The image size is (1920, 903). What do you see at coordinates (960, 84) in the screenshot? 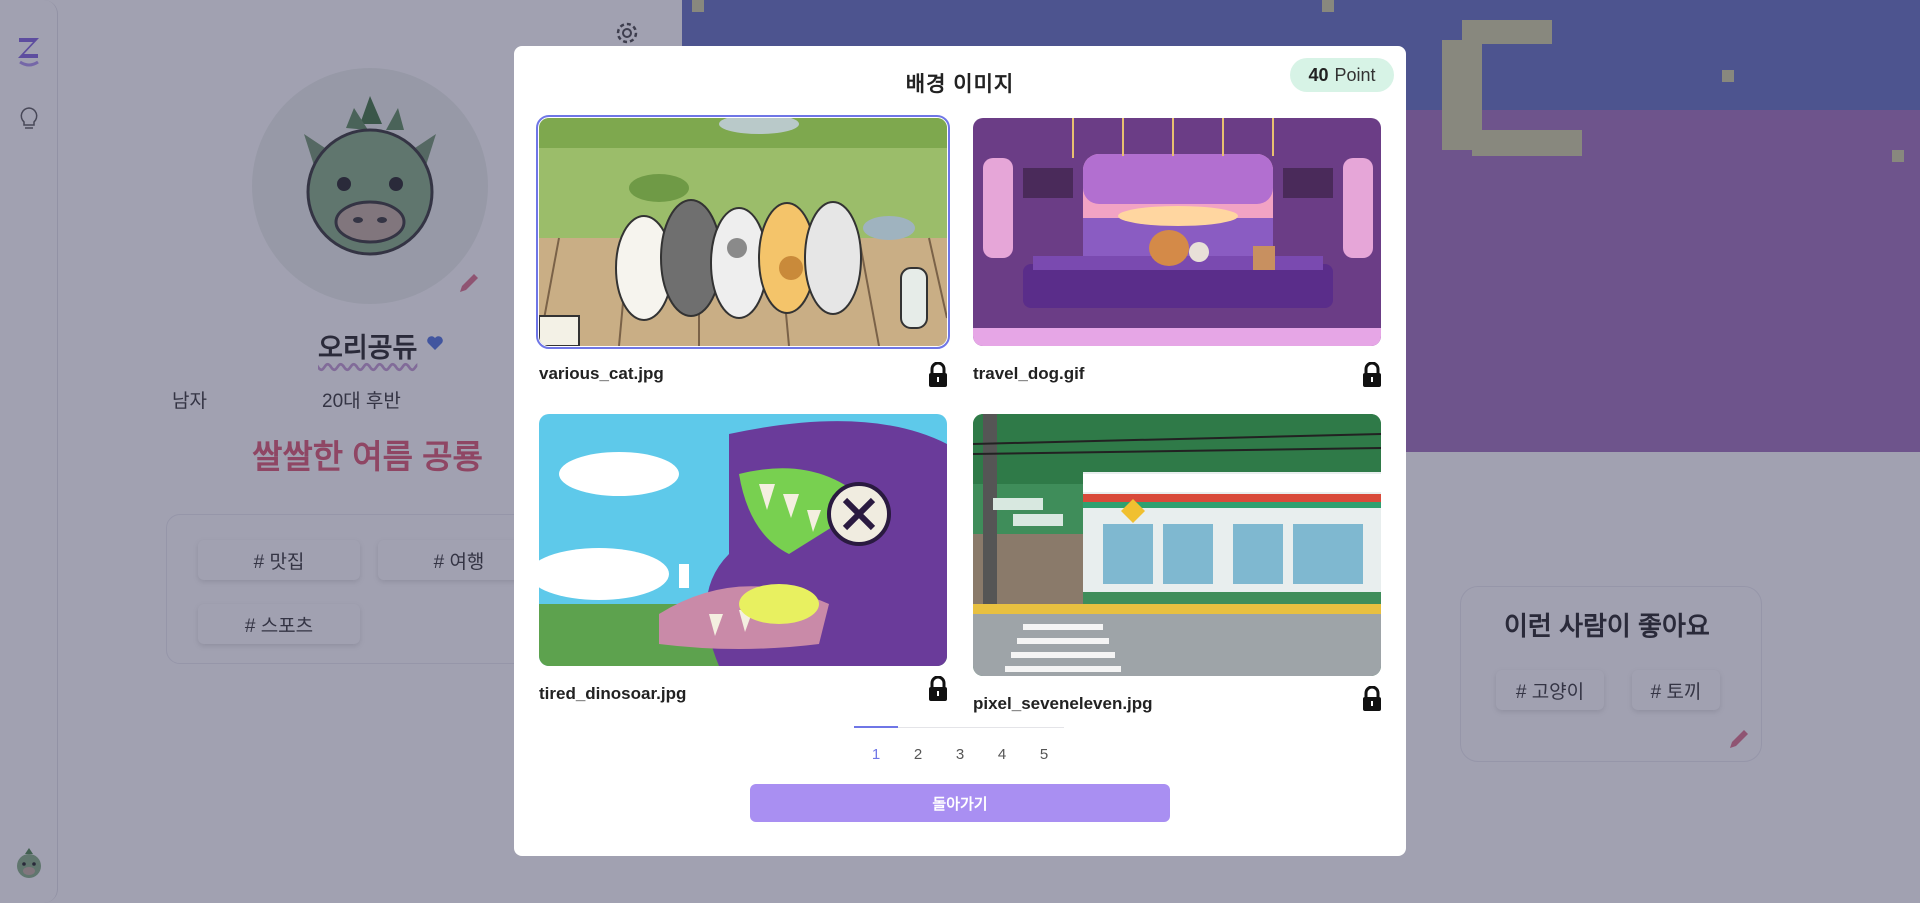
I see `modal-title: 배경 이미지` at bounding box center [960, 84].